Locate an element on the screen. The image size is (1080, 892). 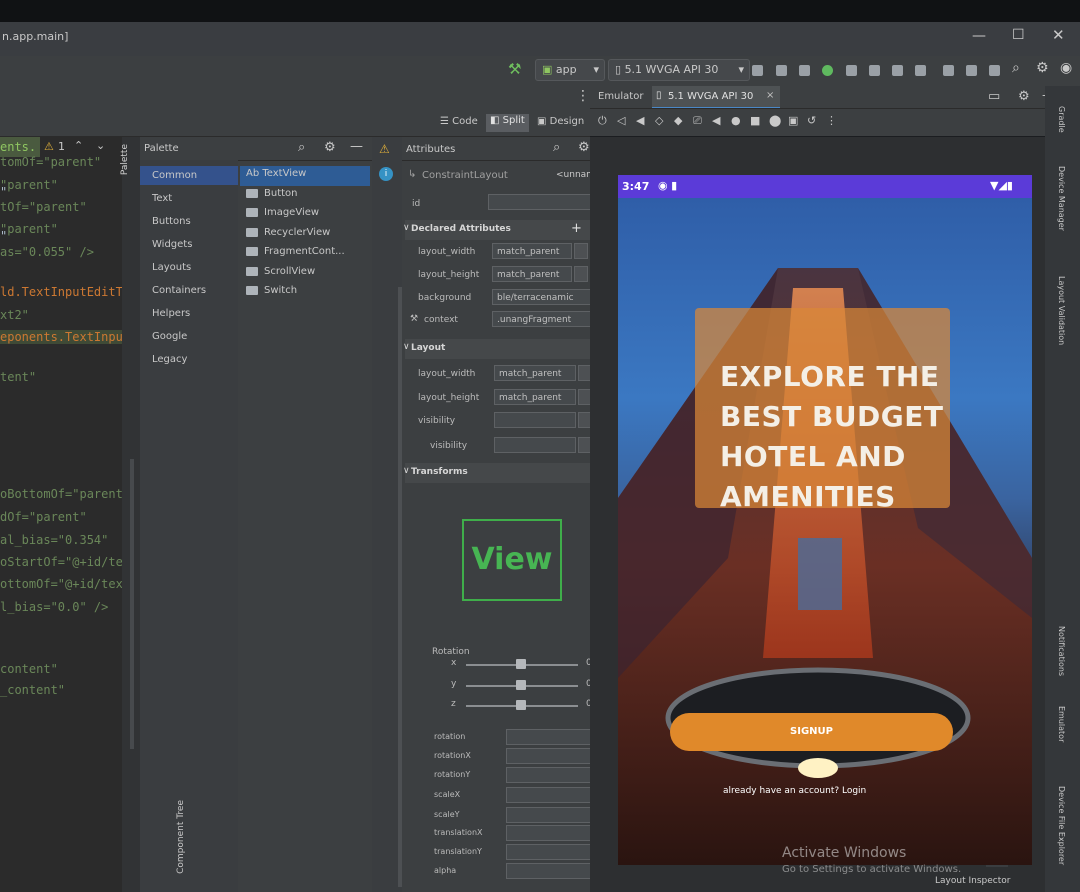
component-tree-tab: Component Tree is located at coordinates (183, 846).